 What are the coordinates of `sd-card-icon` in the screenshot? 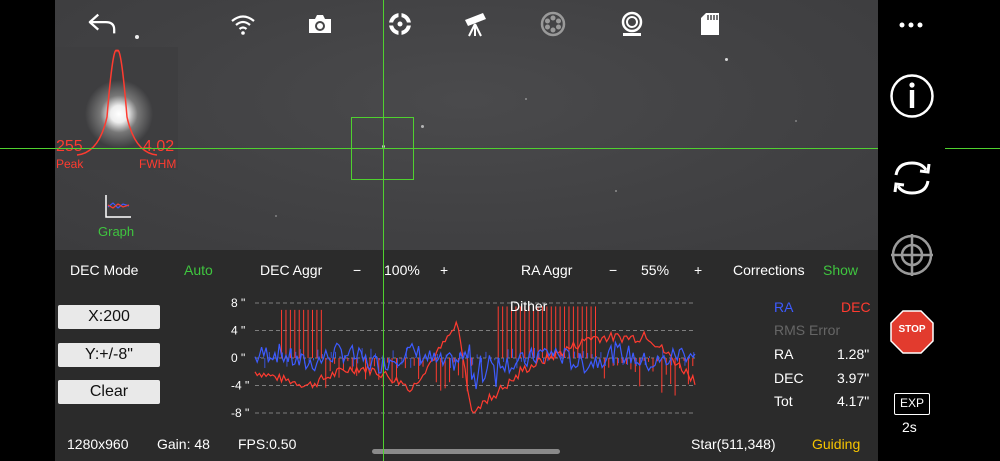 It's located at (710, 24).